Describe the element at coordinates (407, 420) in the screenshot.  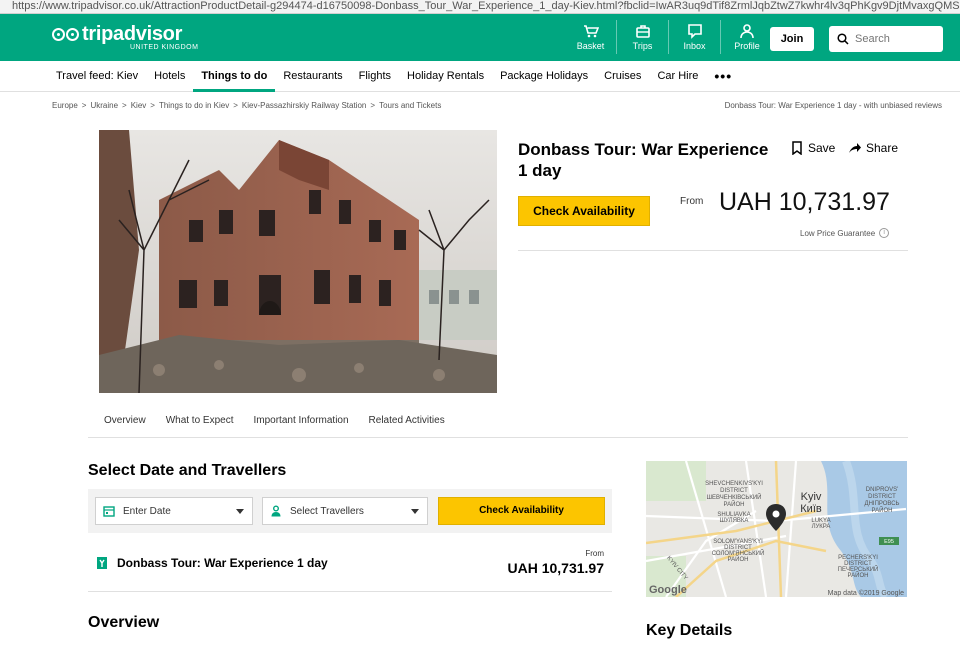
I see `tab-related-activities: Related Activities` at that location.